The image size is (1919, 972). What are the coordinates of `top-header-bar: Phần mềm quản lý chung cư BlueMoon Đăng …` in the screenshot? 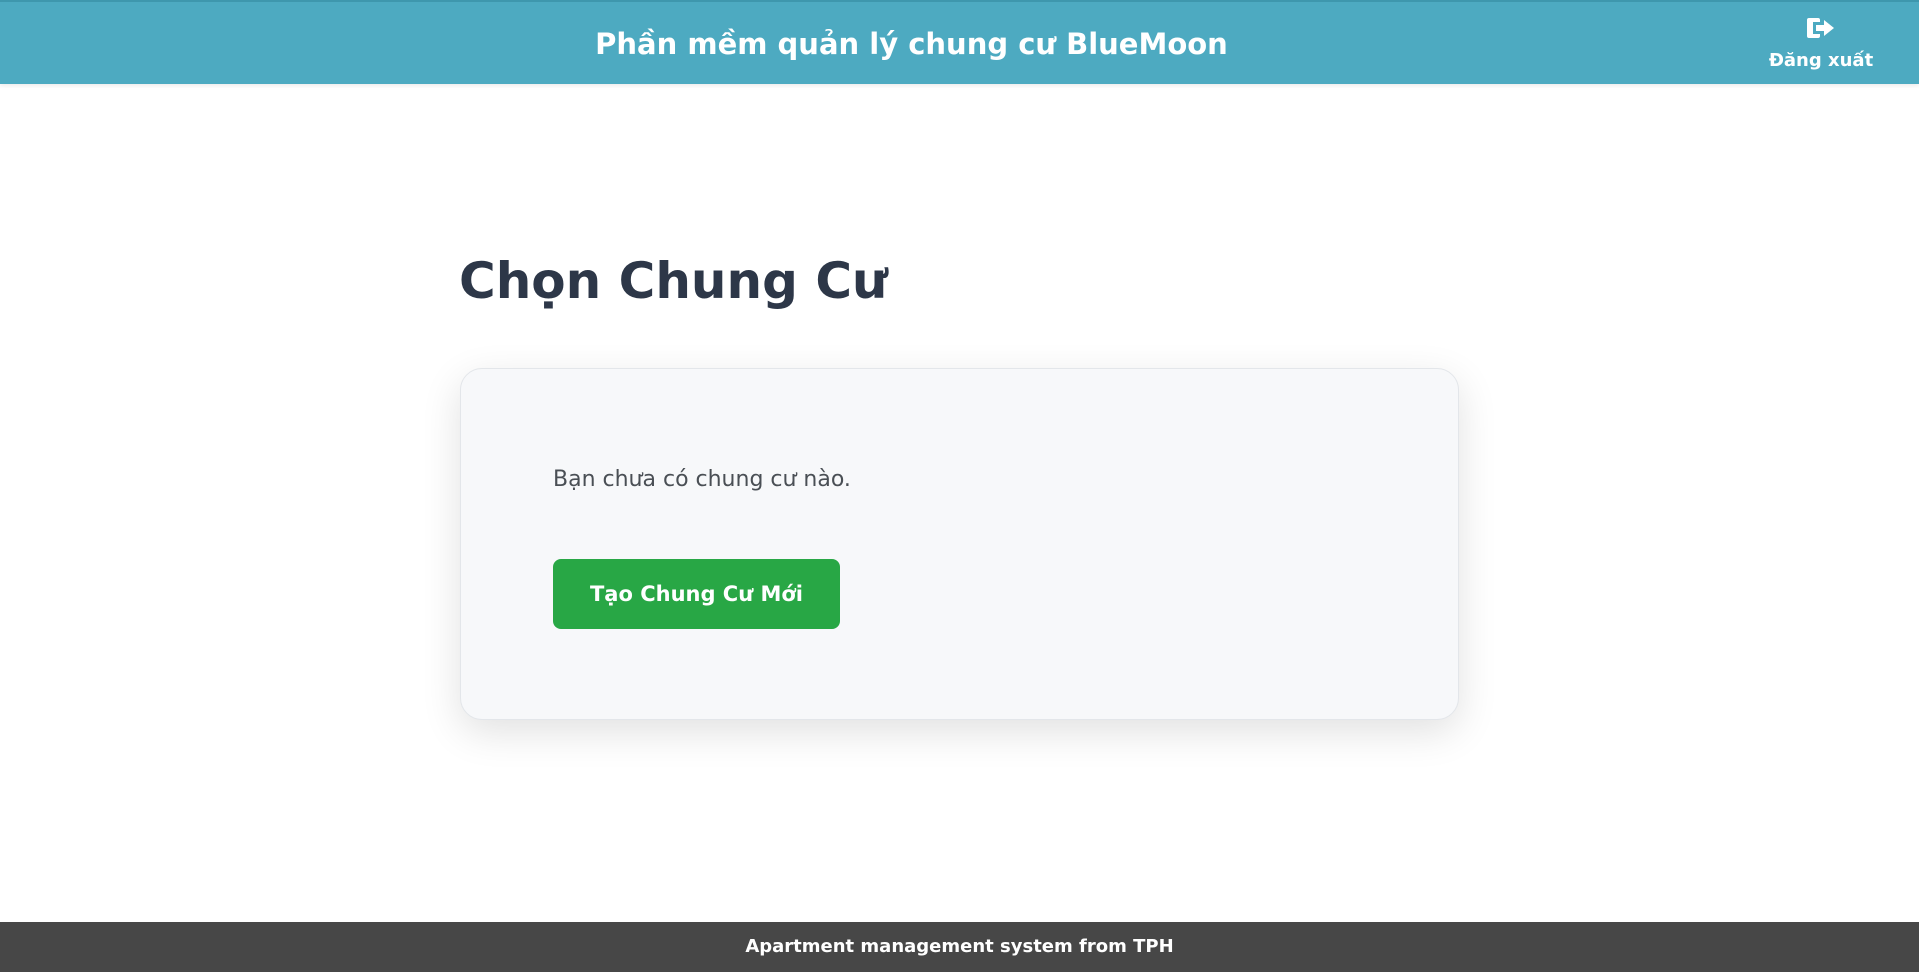 It's located at (959, 42).